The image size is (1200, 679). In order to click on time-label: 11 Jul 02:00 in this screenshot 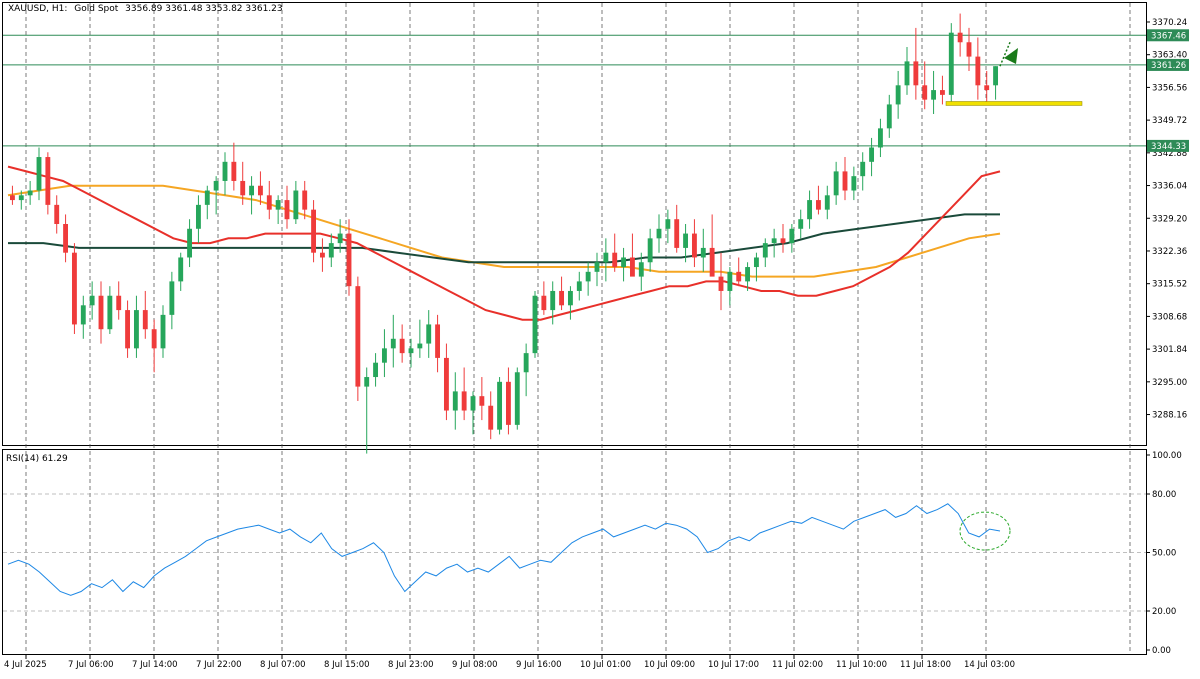, I will do `click(797, 665)`.